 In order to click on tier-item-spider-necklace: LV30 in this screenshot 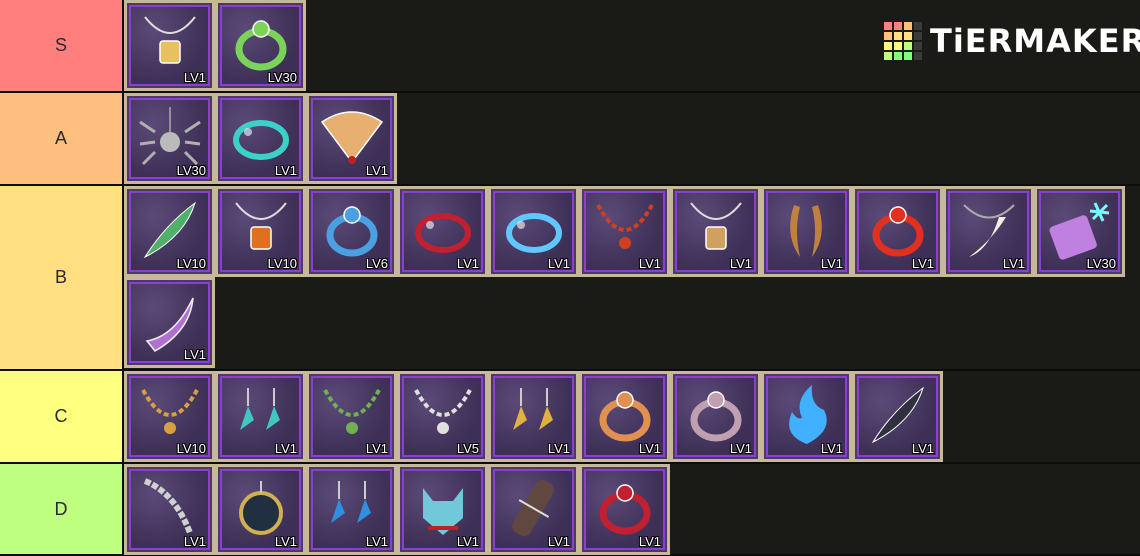, I will do `click(169, 138)`.